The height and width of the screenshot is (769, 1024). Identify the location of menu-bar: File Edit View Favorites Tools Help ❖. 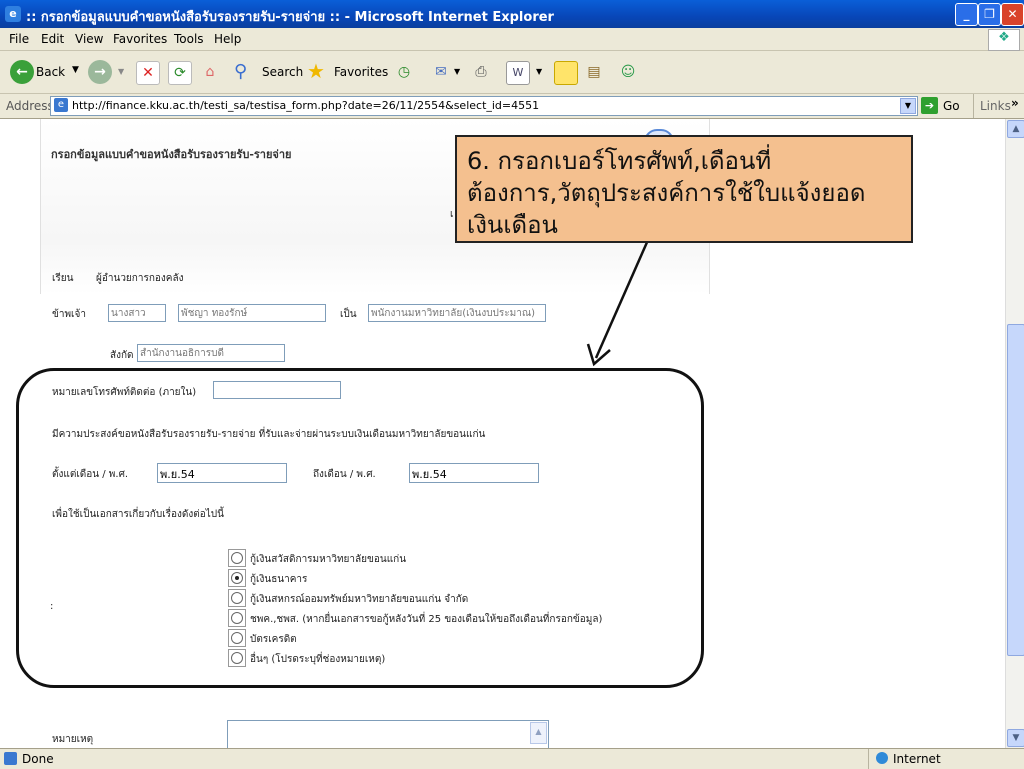
(512, 39).